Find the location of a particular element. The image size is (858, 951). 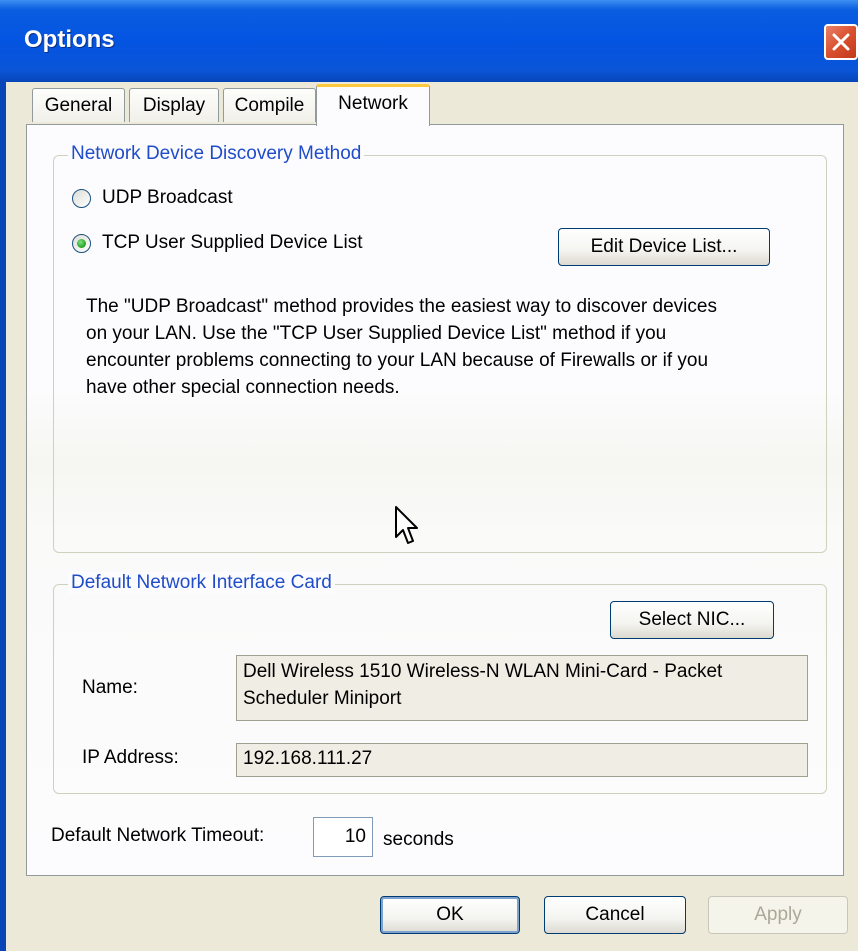

ok-button: OK is located at coordinates (450, 915).